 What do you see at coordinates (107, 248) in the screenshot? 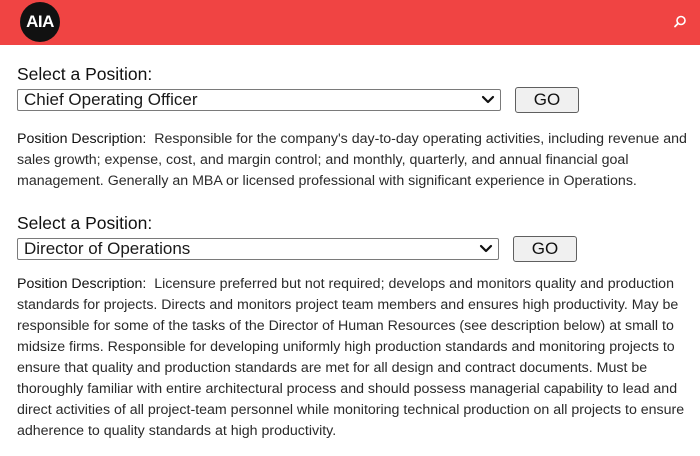
I see `position-select-value: Director of Operations` at bounding box center [107, 248].